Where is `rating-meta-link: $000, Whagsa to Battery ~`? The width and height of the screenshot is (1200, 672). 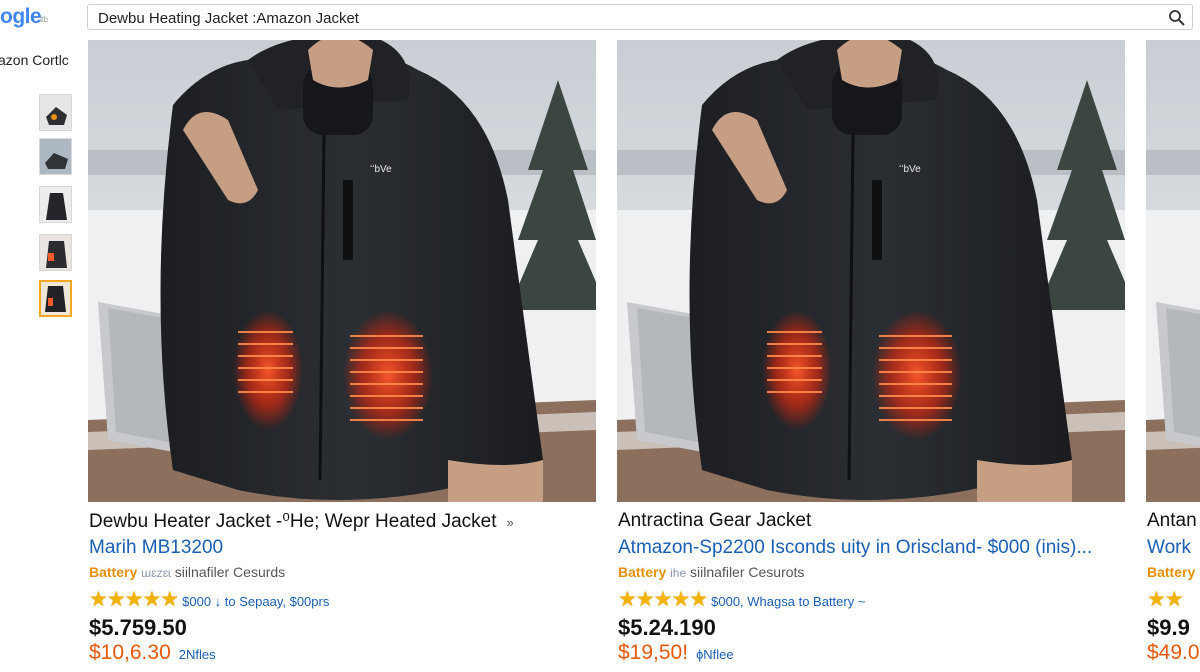
rating-meta-link: $000, Whagsa to Battery ~ is located at coordinates (788, 601).